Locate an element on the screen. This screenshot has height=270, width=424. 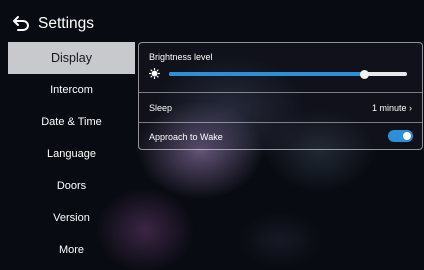
sleep-value: 1 minute › is located at coordinates (392, 108).